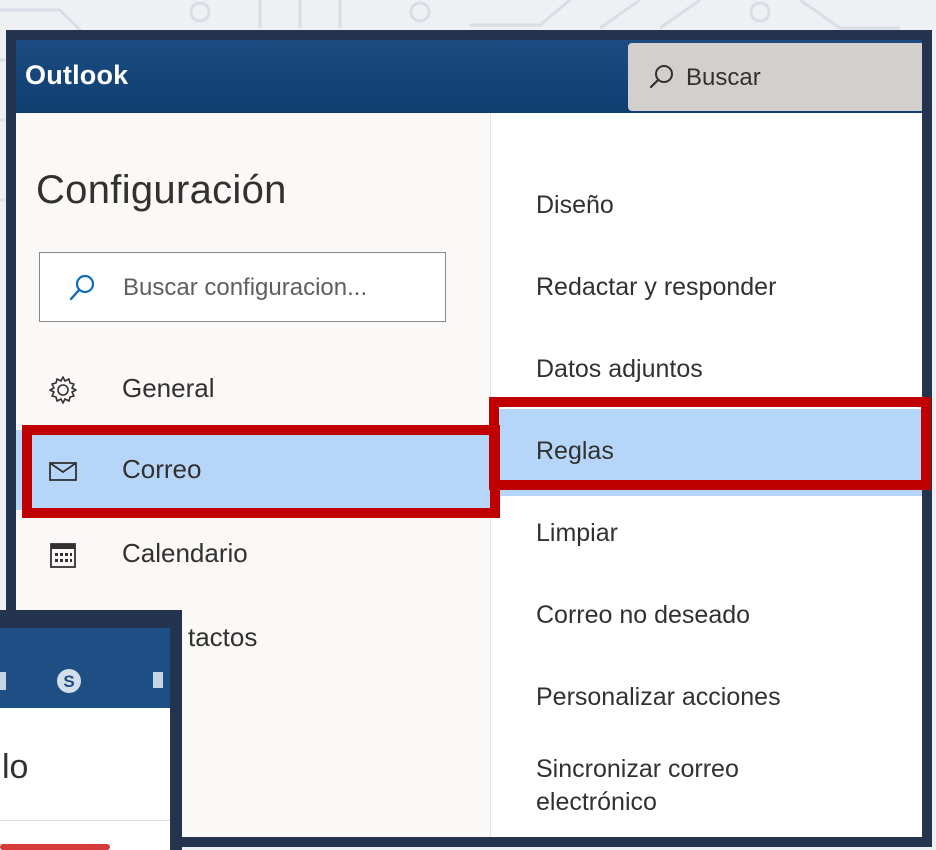 The width and height of the screenshot is (936, 850). I want to click on skype-icon: S, so click(69, 681).